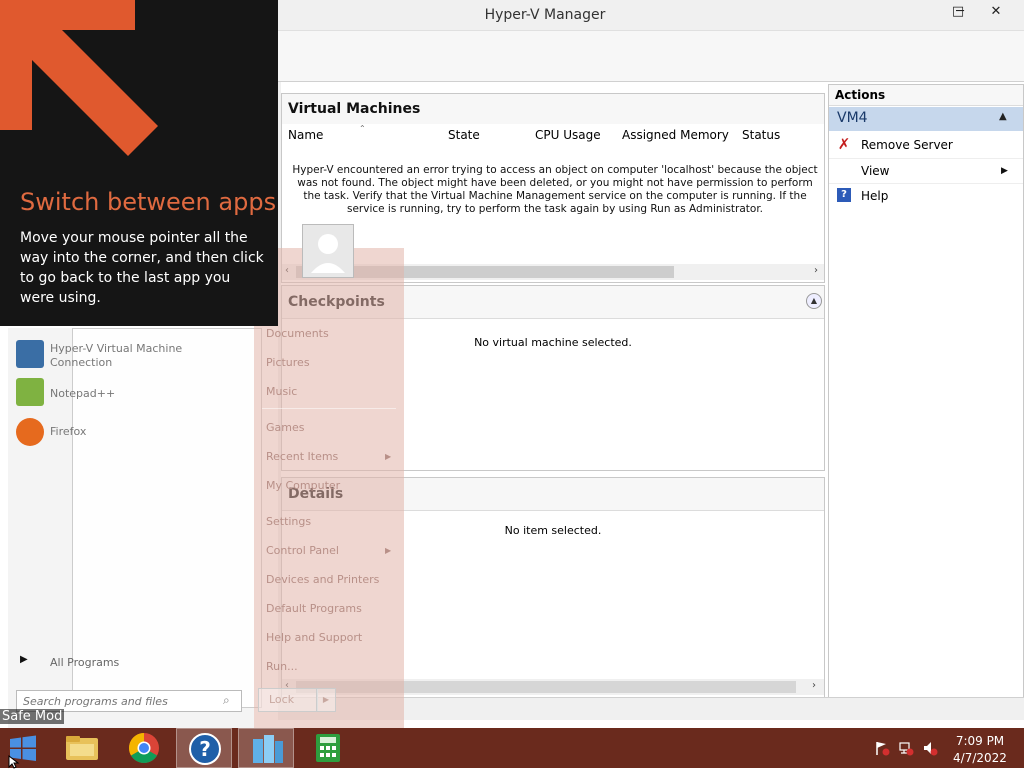 This screenshot has height=772, width=1024. Describe the element at coordinates (907, 145) in the screenshot. I see `action-label: Remove Server` at that location.